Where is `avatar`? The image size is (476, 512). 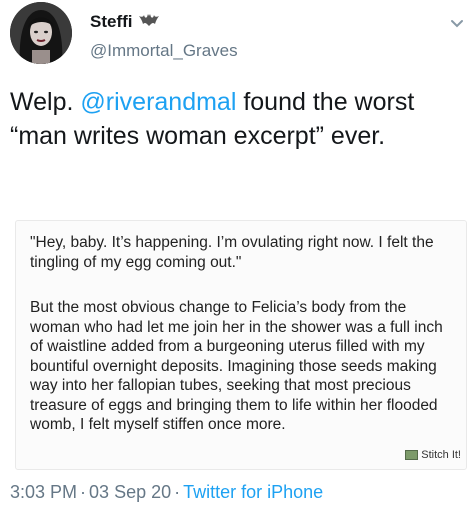
avatar is located at coordinates (41, 33).